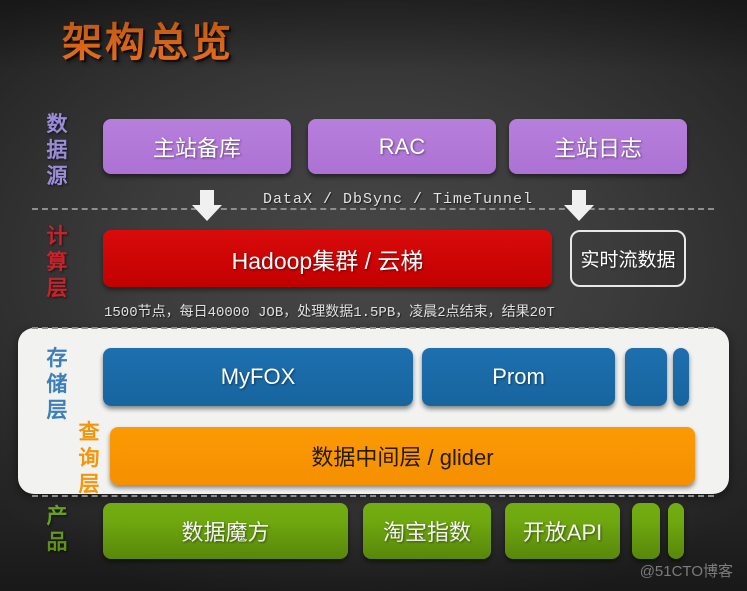 The height and width of the screenshot is (591, 747). I want to click on node-hadoop-cluster: Hadoop集群 / 云梯, so click(327, 258).